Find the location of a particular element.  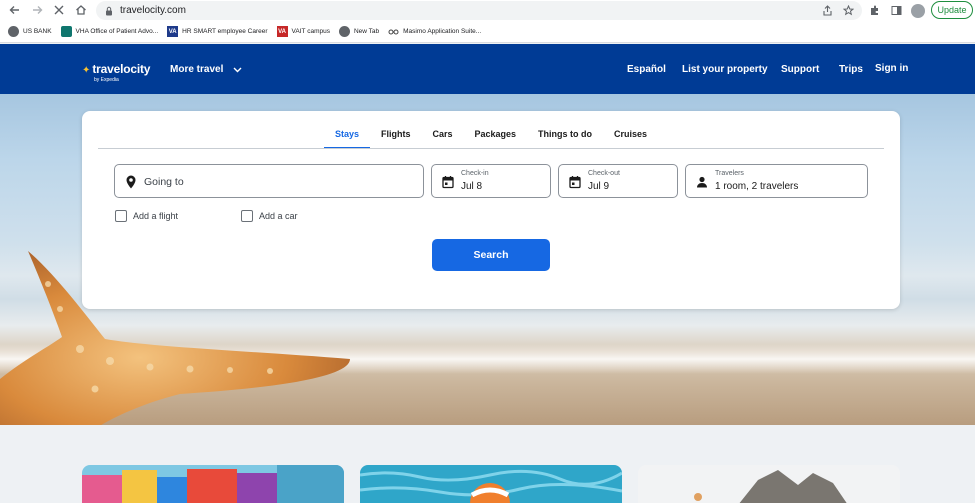

nav-sign-in: Sign in is located at coordinates (891, 68).